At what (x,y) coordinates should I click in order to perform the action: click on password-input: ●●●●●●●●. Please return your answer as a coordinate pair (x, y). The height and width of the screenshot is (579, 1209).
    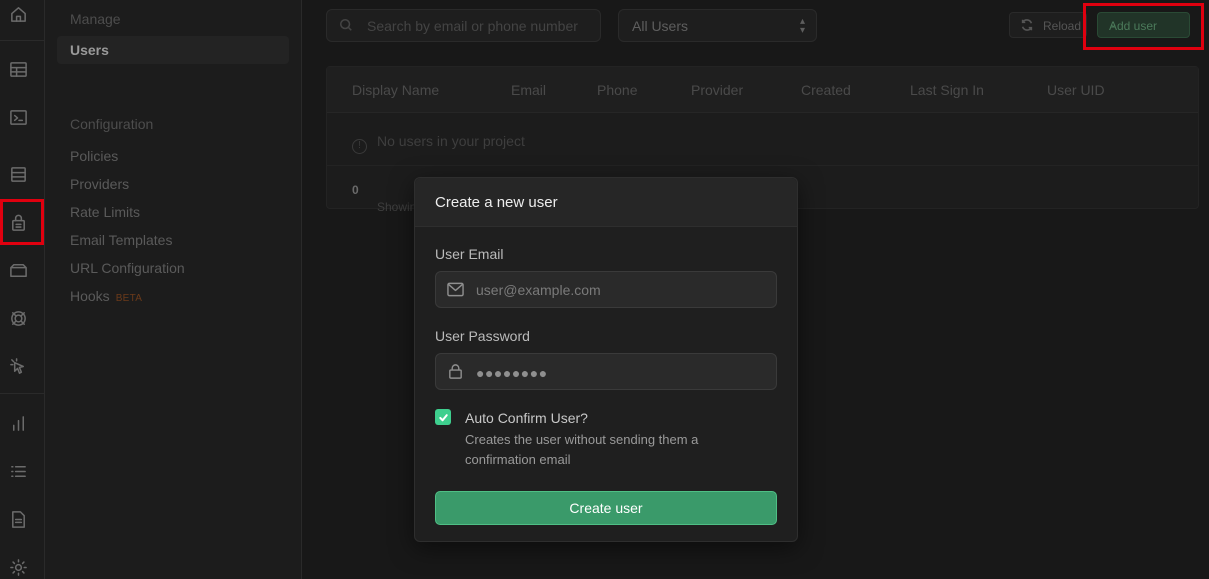
    Looking at the image, I should click on (512, 373).